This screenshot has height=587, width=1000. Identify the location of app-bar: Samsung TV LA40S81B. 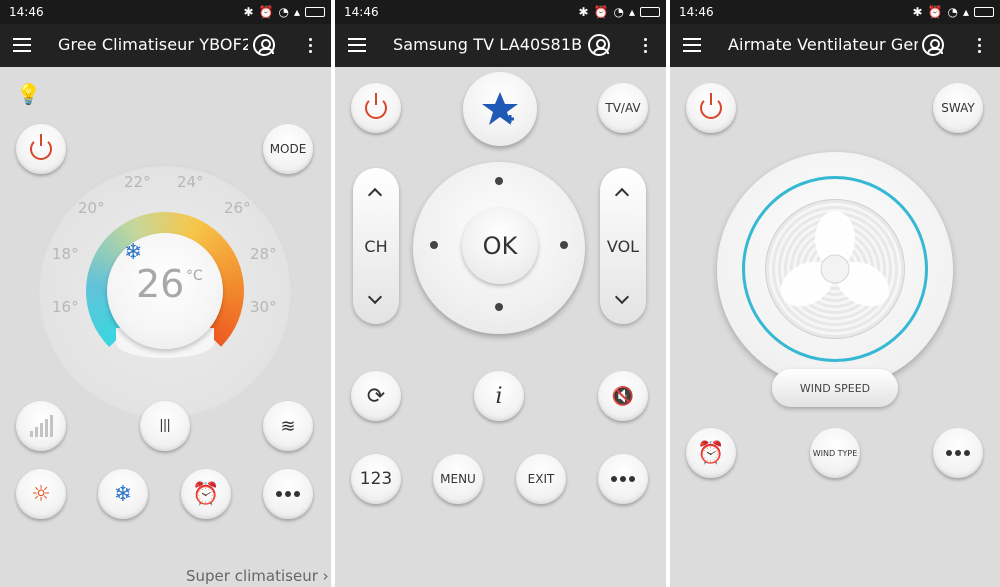
(500, 45).